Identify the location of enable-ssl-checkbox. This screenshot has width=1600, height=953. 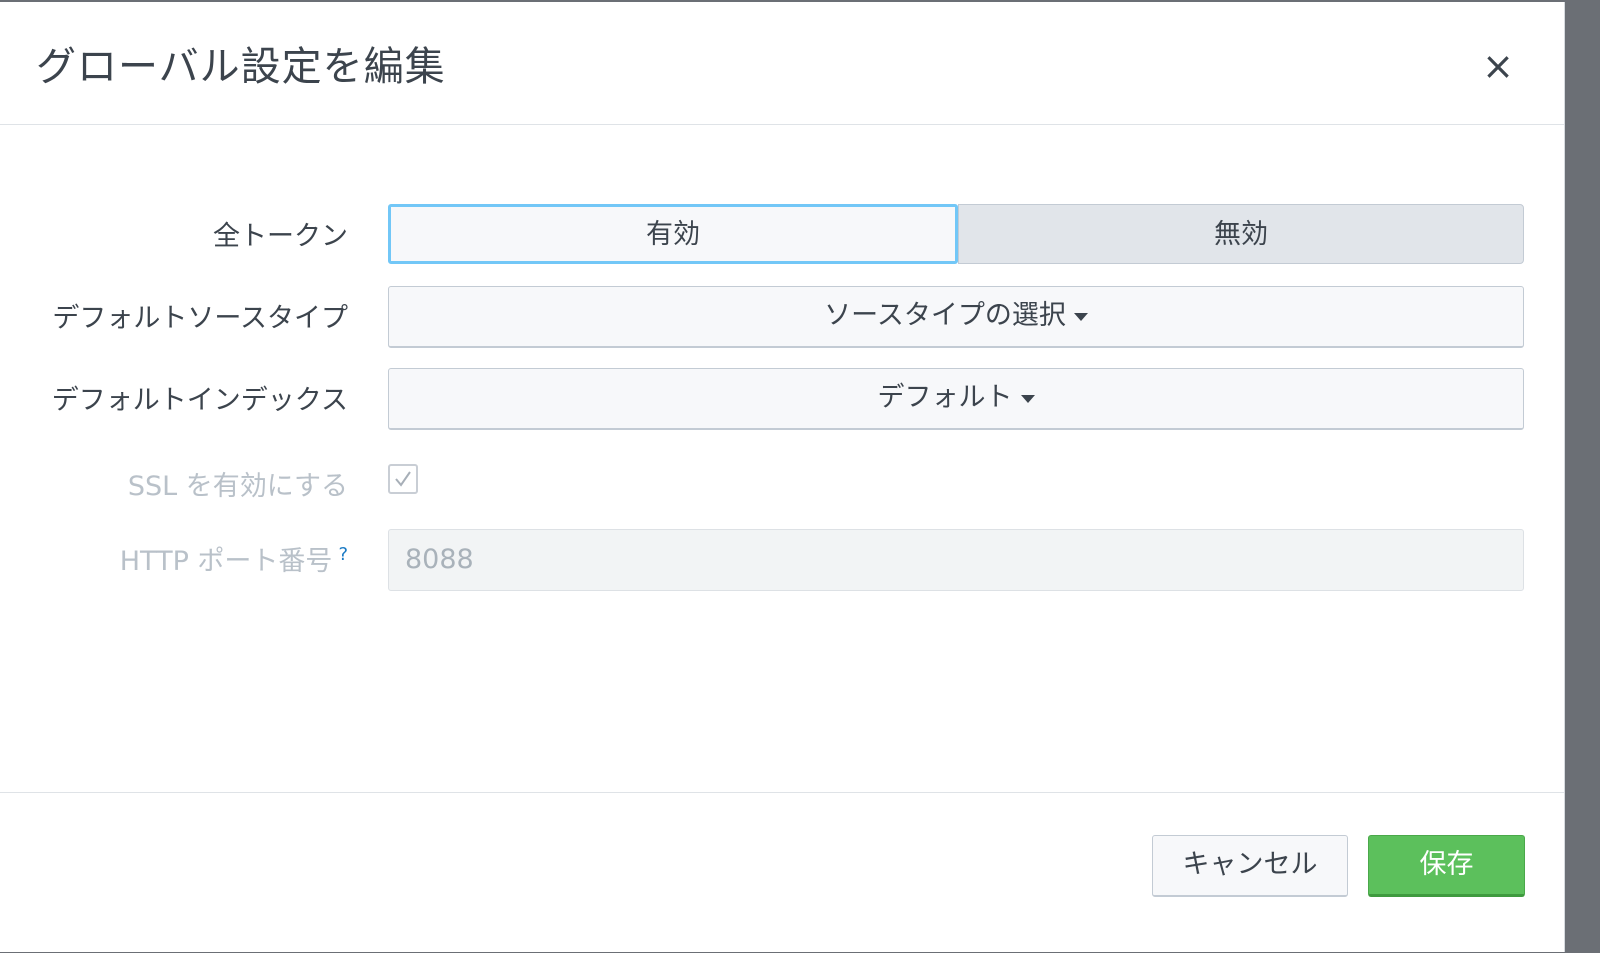
(403, 479).